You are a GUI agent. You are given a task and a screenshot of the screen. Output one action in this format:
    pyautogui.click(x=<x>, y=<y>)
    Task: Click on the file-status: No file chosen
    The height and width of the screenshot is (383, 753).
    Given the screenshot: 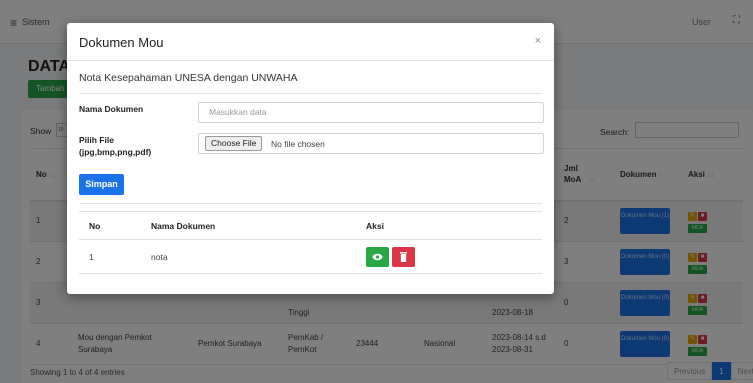 What is the action you would take?
    pyautogui.click(x=298, y=144)
    